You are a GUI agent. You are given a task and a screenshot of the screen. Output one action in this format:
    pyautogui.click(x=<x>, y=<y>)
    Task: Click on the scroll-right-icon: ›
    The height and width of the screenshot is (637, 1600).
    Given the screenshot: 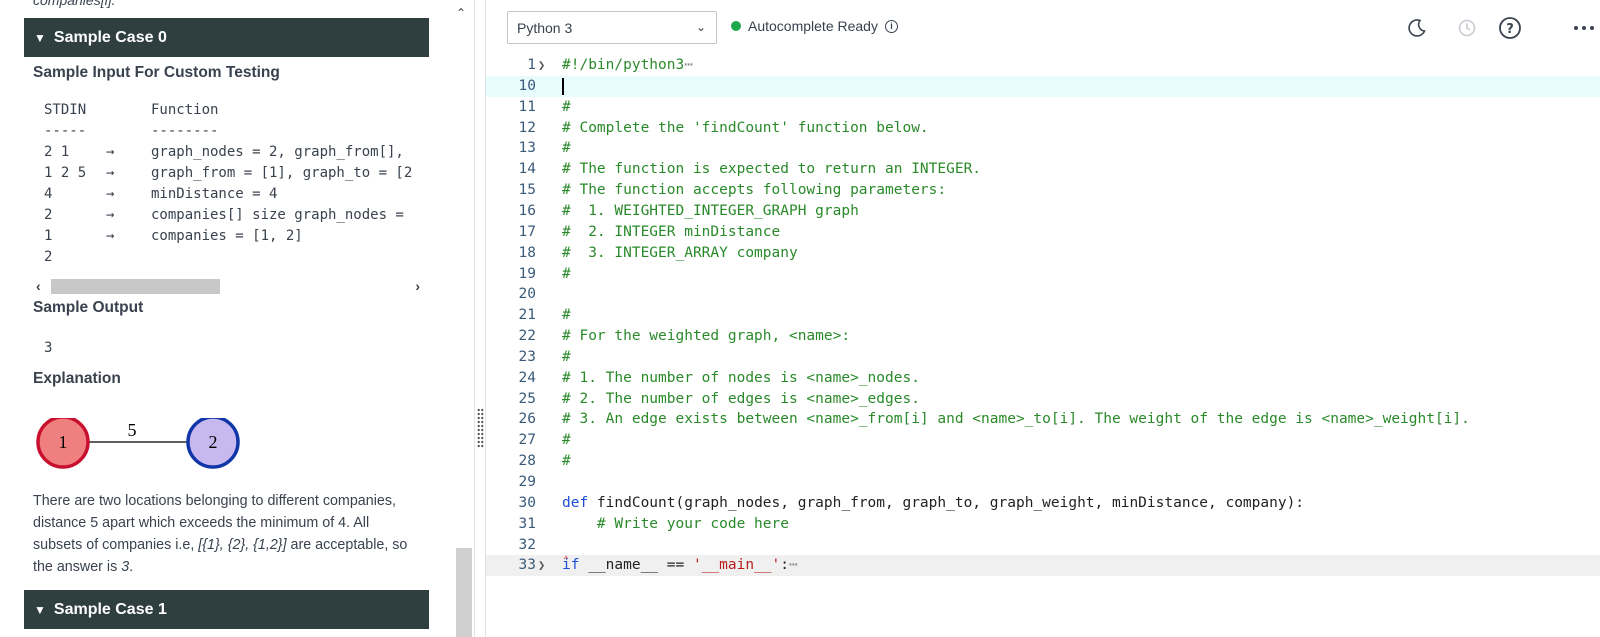 What is the action you would take?
    pyautogui.click(x=417, y=286)
    